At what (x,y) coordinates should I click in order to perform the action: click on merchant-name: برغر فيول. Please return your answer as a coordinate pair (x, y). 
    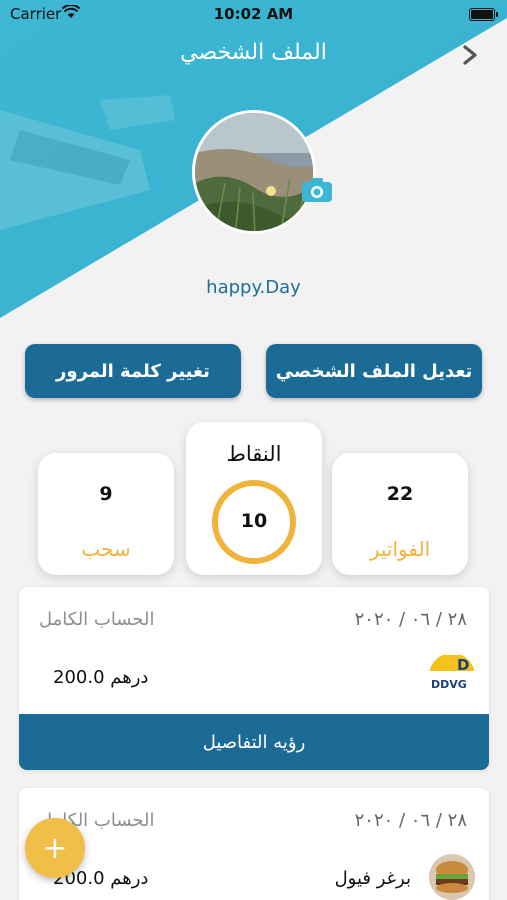
    Looking at the image, I should click on (372, 878).